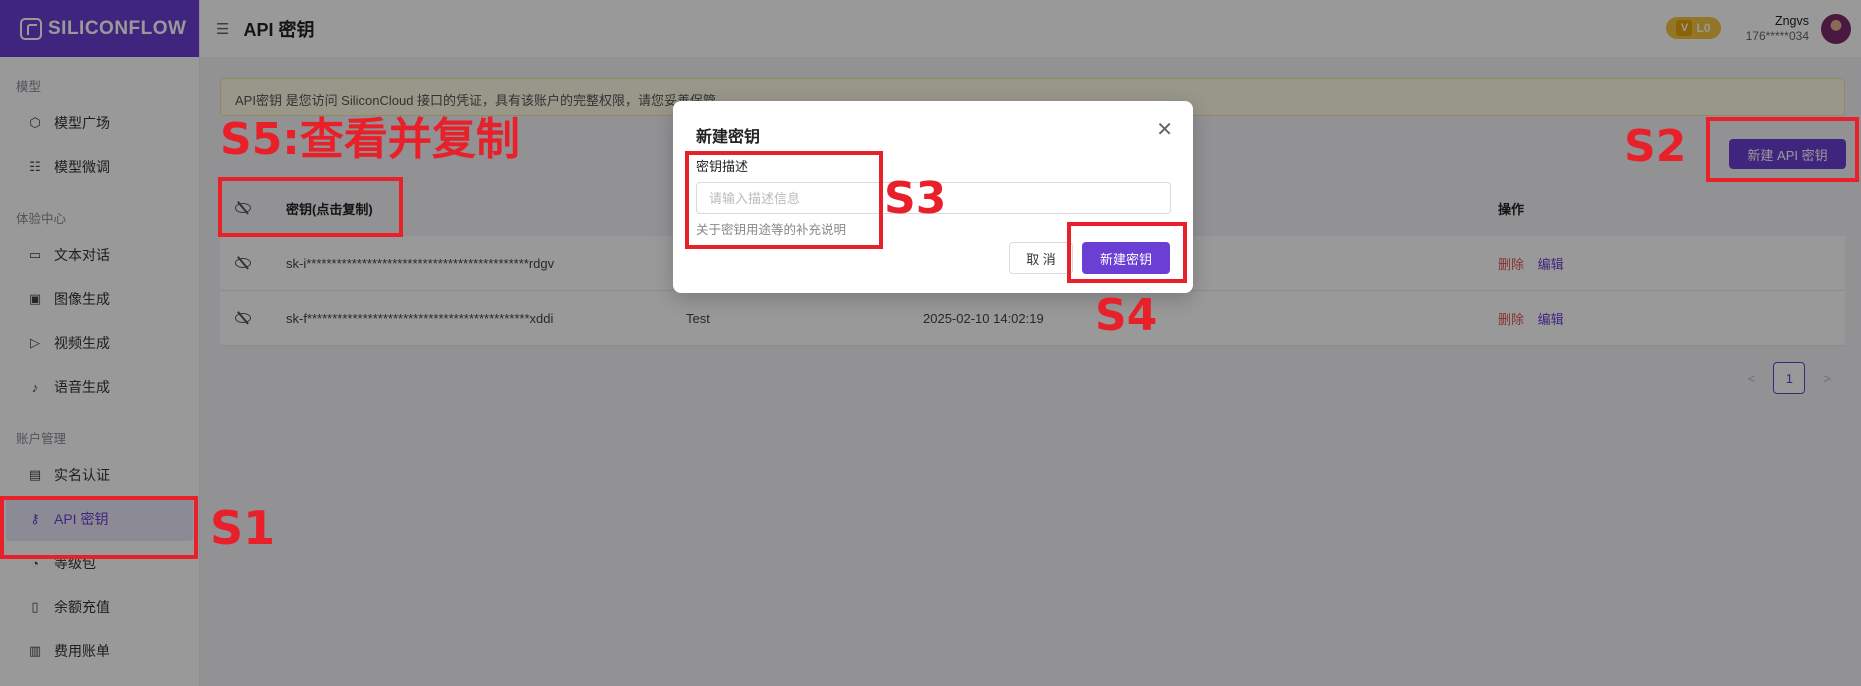 This screenshot has width=1861, height=686. Describe the element at coordinates (99, 527) in the screenshot. I see `annotation-box-s1` at that location.